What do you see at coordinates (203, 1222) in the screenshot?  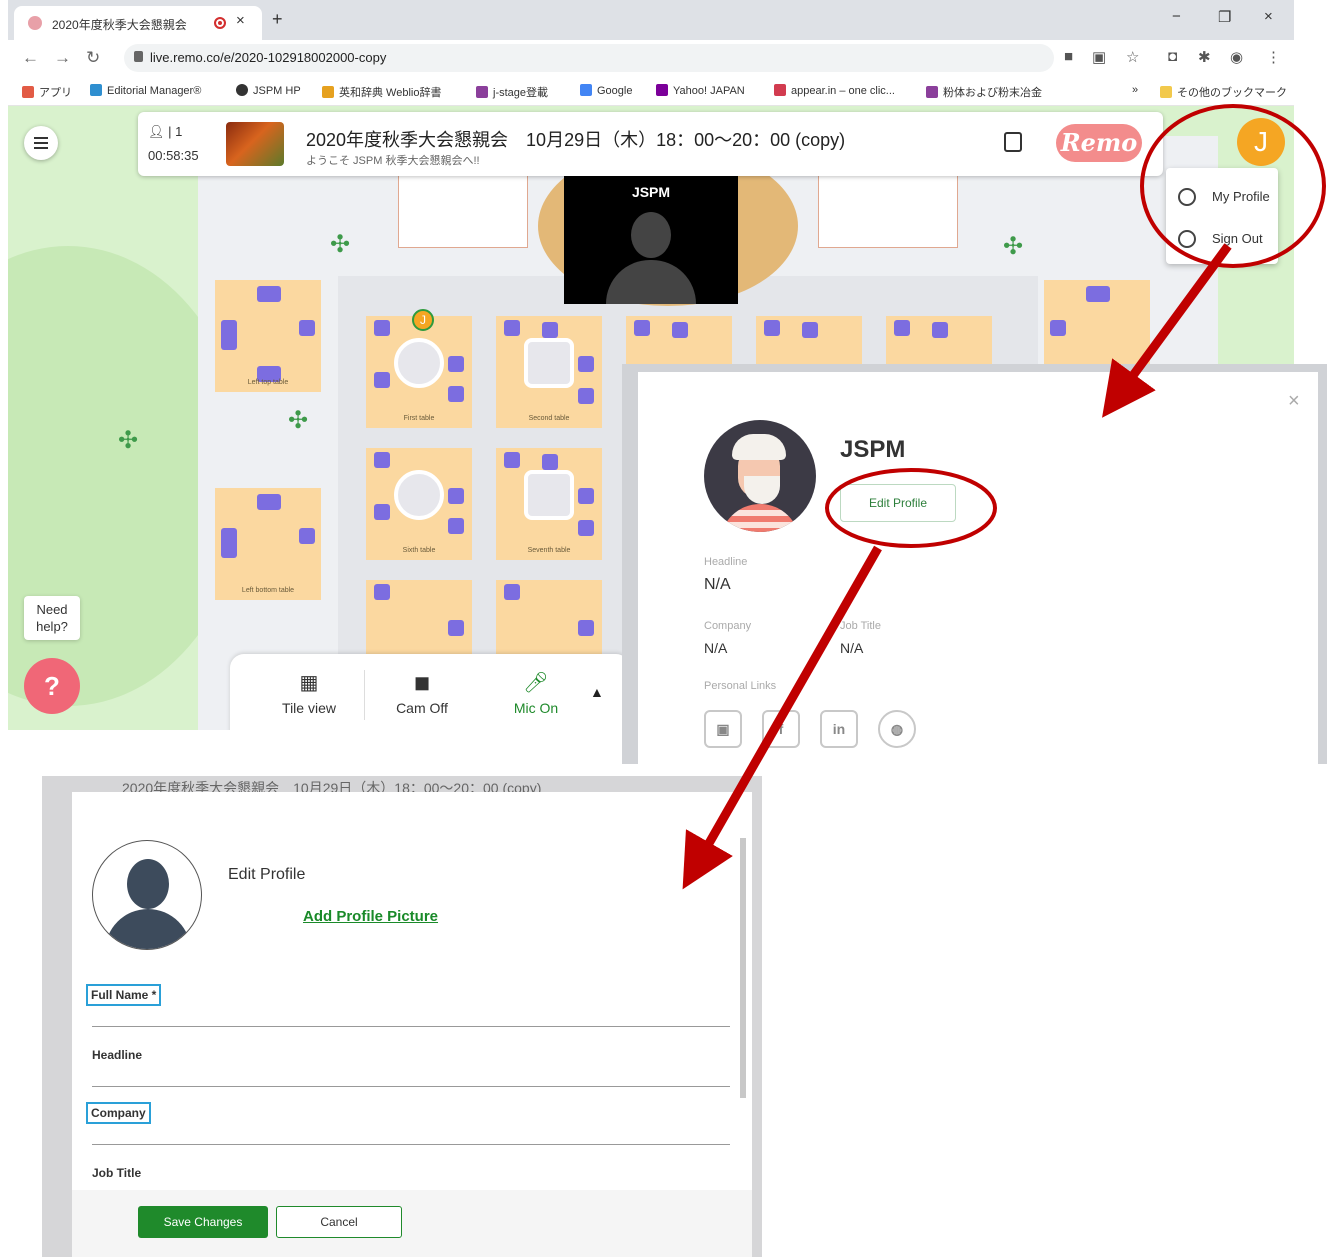 I see `save-changes-button: Save Changes` at bounding box center [203, 1222].